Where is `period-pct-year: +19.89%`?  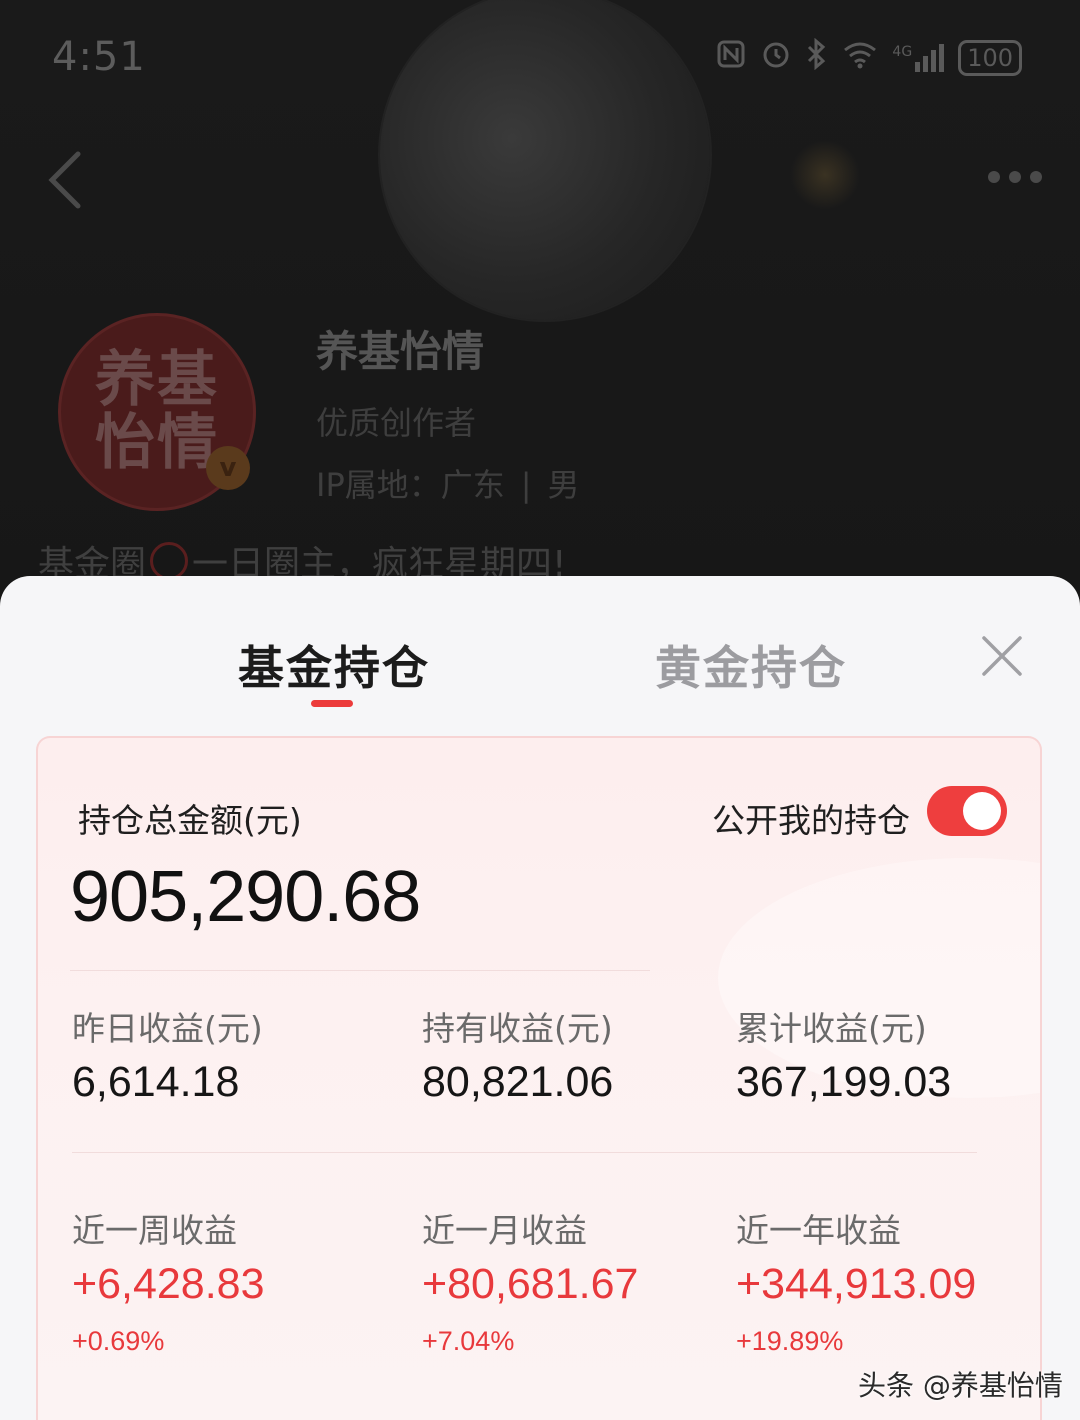
period-pct-year: +19.89% is located at coordinates (790, 1341).